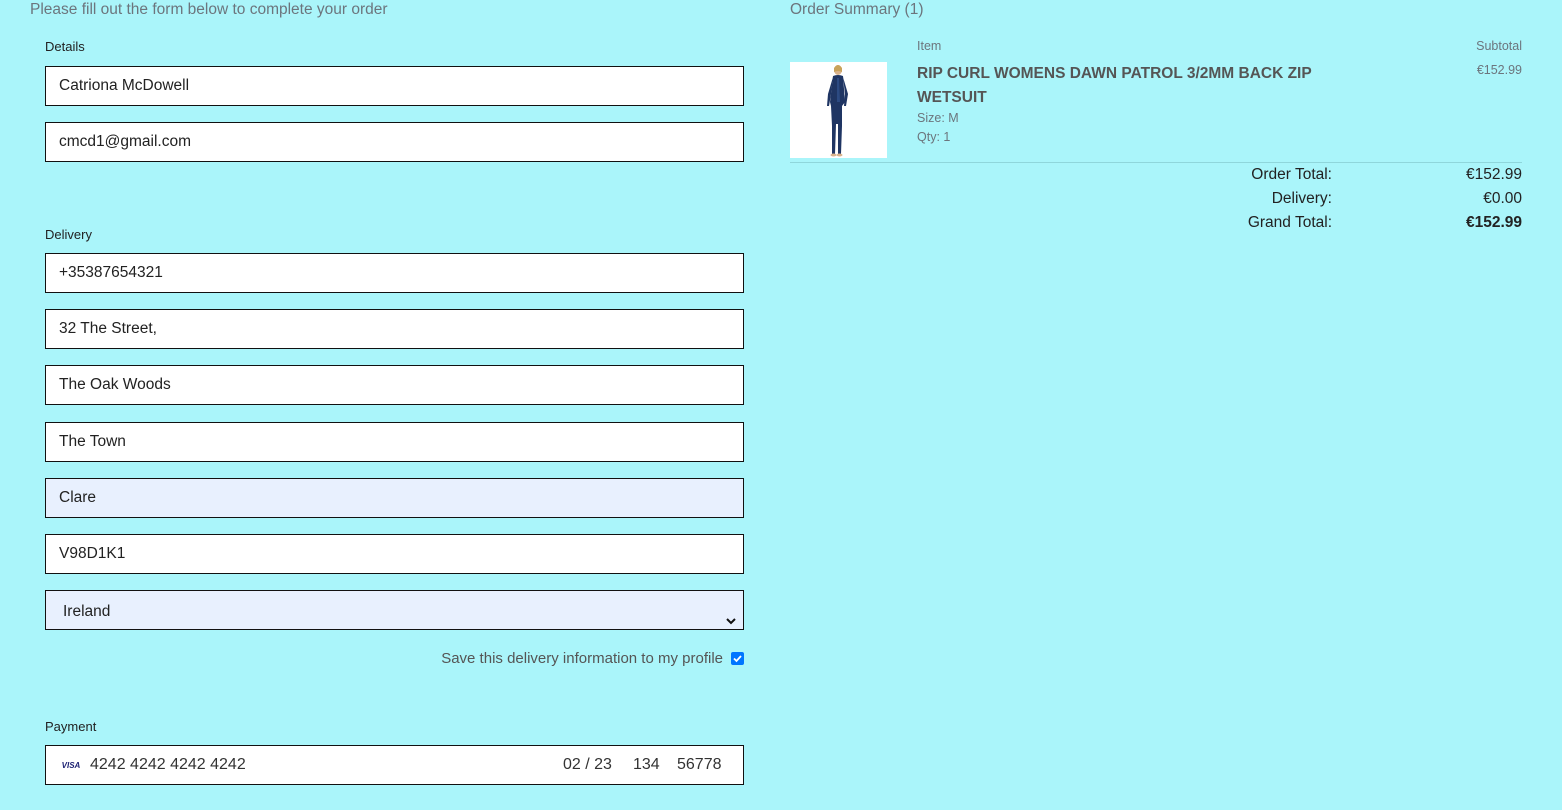 Image resolution: width=1562 pixels, height=810 pixels. I want to click on subtotal-column-header: Subtotal, so click(1499, 46).